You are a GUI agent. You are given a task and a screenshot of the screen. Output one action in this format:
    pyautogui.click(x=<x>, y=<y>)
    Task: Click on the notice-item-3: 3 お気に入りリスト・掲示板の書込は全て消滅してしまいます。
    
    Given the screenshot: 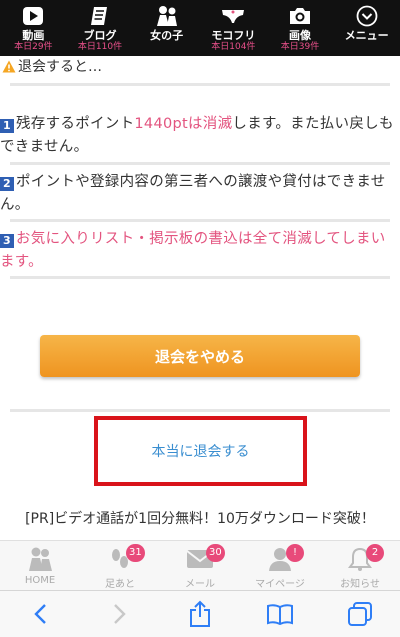 What is the action you would take?
    pyautogui.click(x=200, y=251)
    